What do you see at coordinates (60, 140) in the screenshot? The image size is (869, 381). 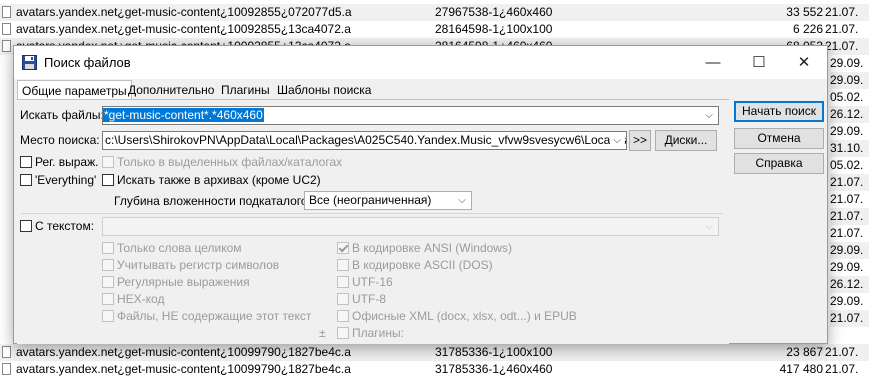 I see `location-label: Место поиска:` at bounding box center [60, 140].